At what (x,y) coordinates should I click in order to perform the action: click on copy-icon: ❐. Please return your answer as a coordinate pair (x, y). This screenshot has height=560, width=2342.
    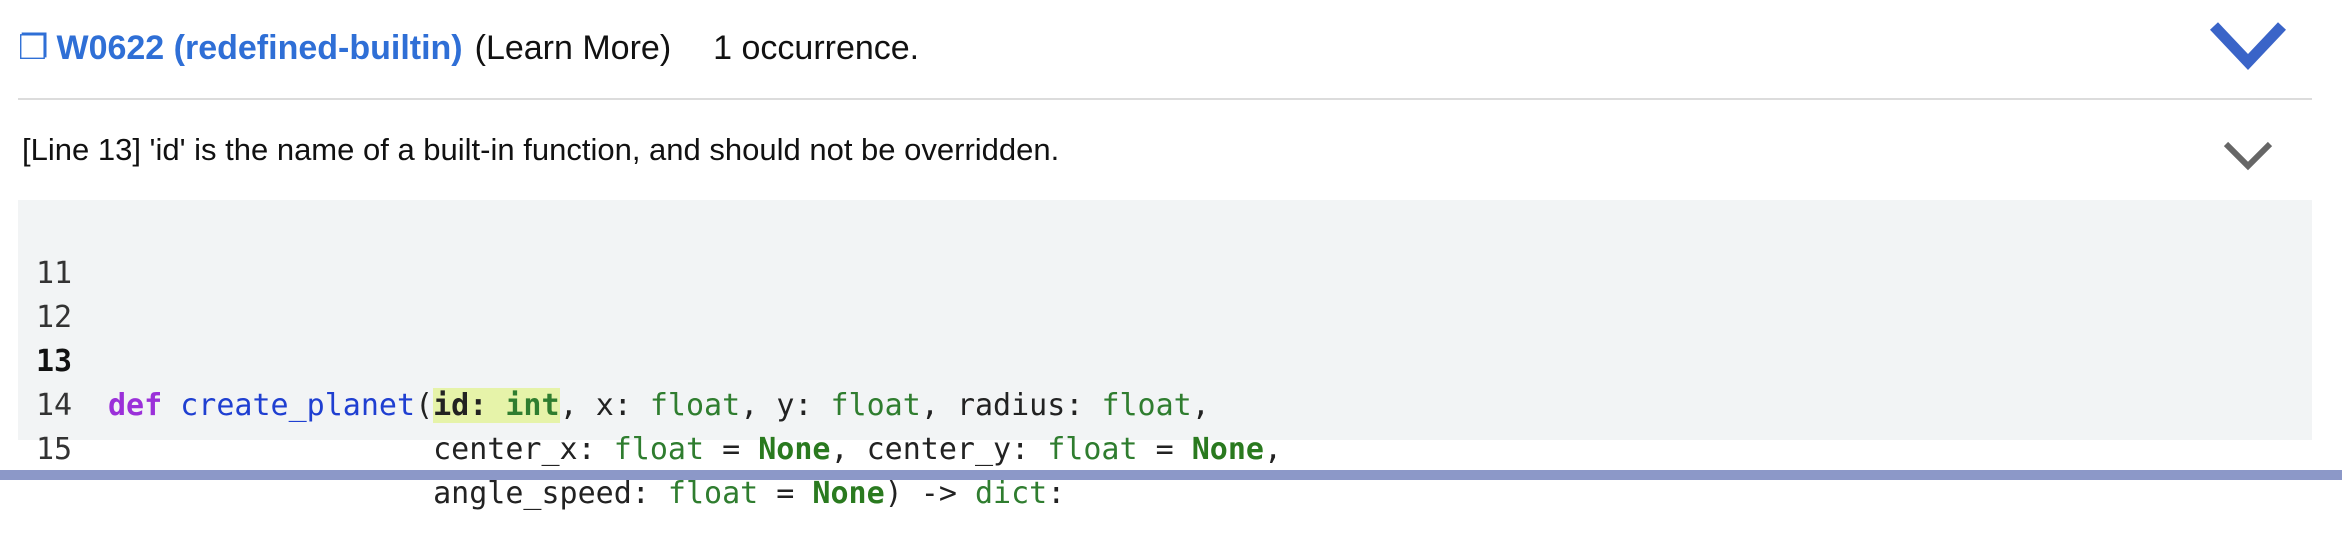
    Looking at the image, I should click on (33, 48).